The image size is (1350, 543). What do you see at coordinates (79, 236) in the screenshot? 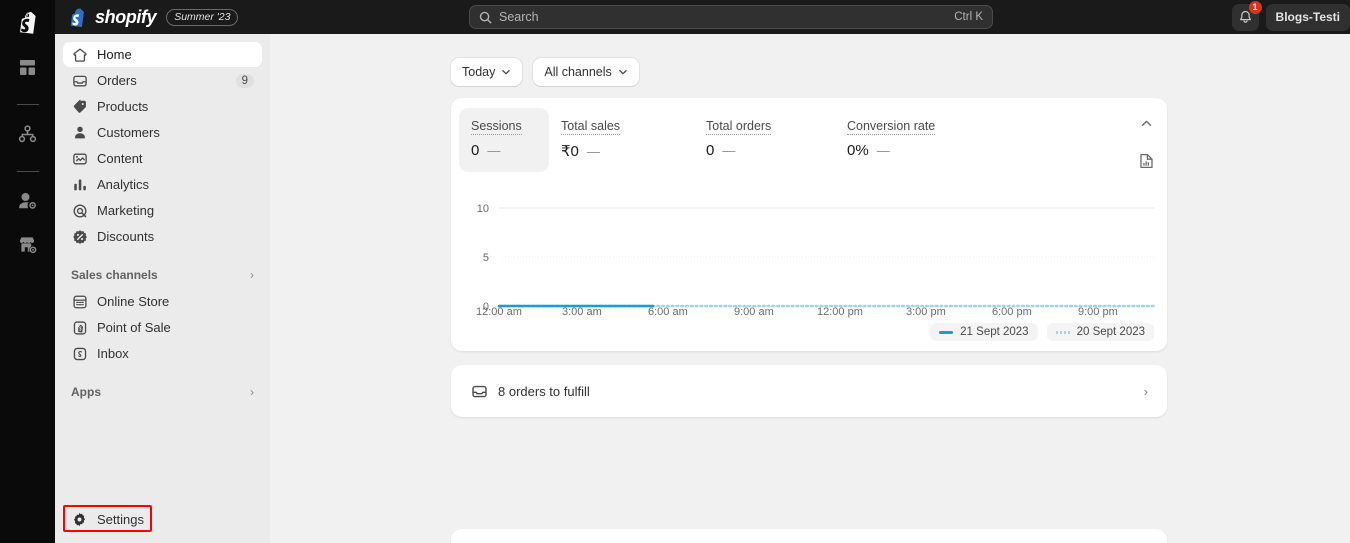
I see `discounts-icon` at bounding box center [79, 236].